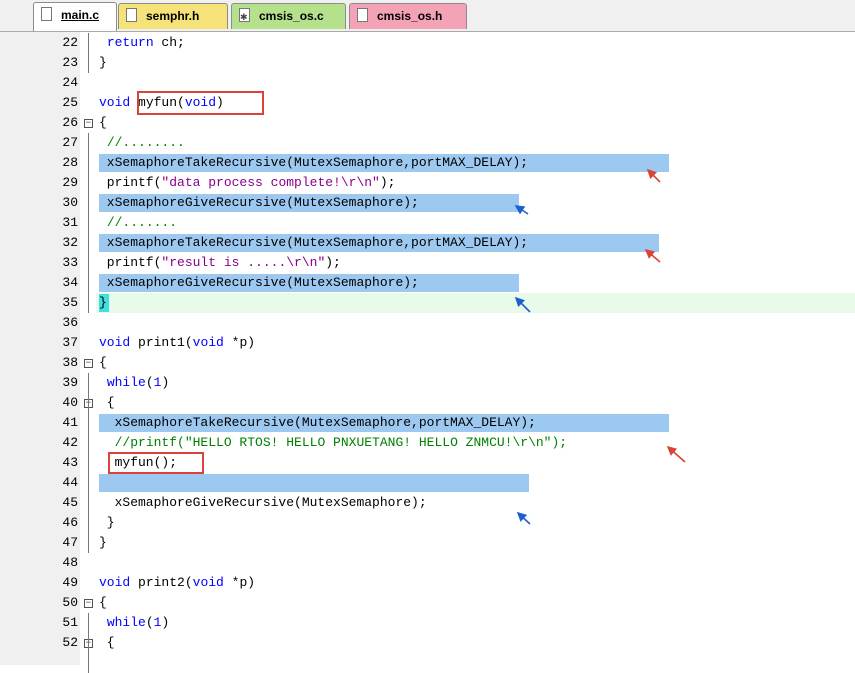 The height and width of the screenshot is (673, 855). What do you see at coordinates (291, 16) in the screenshot?
I see `tab-label: cmsis_os.c` at bounding box center [291, 16].